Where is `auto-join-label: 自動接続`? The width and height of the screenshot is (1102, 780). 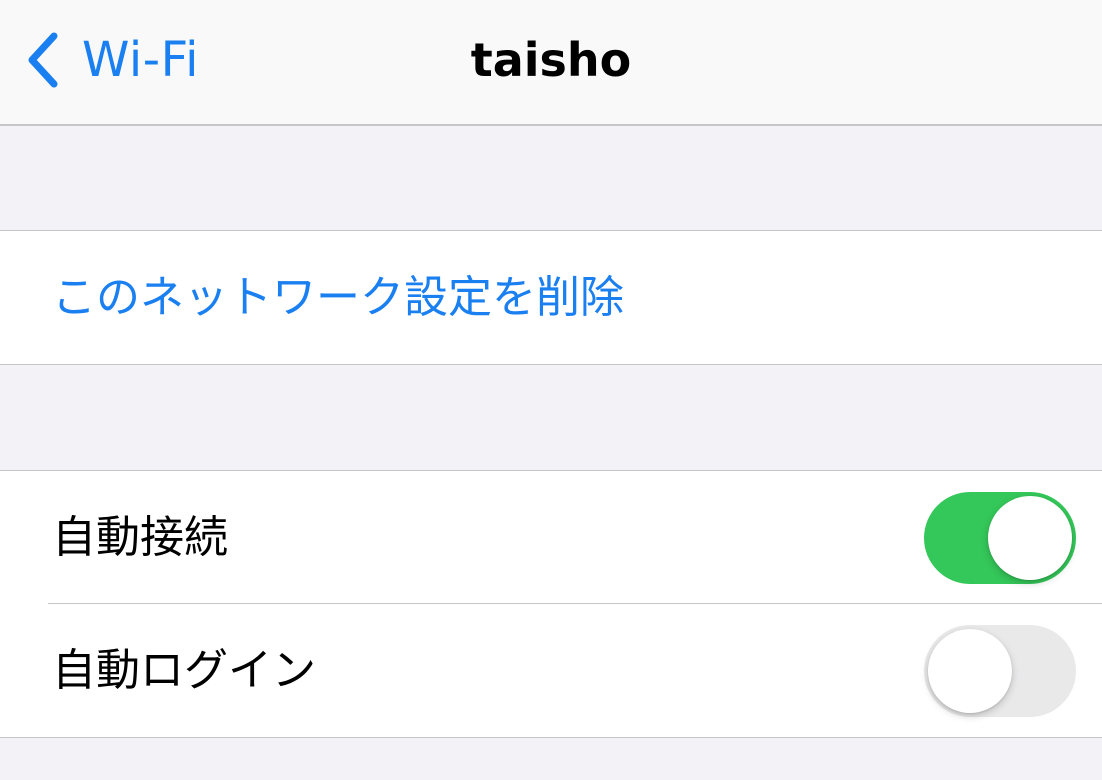 auto-join-label: 自動接続 is located at coordinates (140, 537).